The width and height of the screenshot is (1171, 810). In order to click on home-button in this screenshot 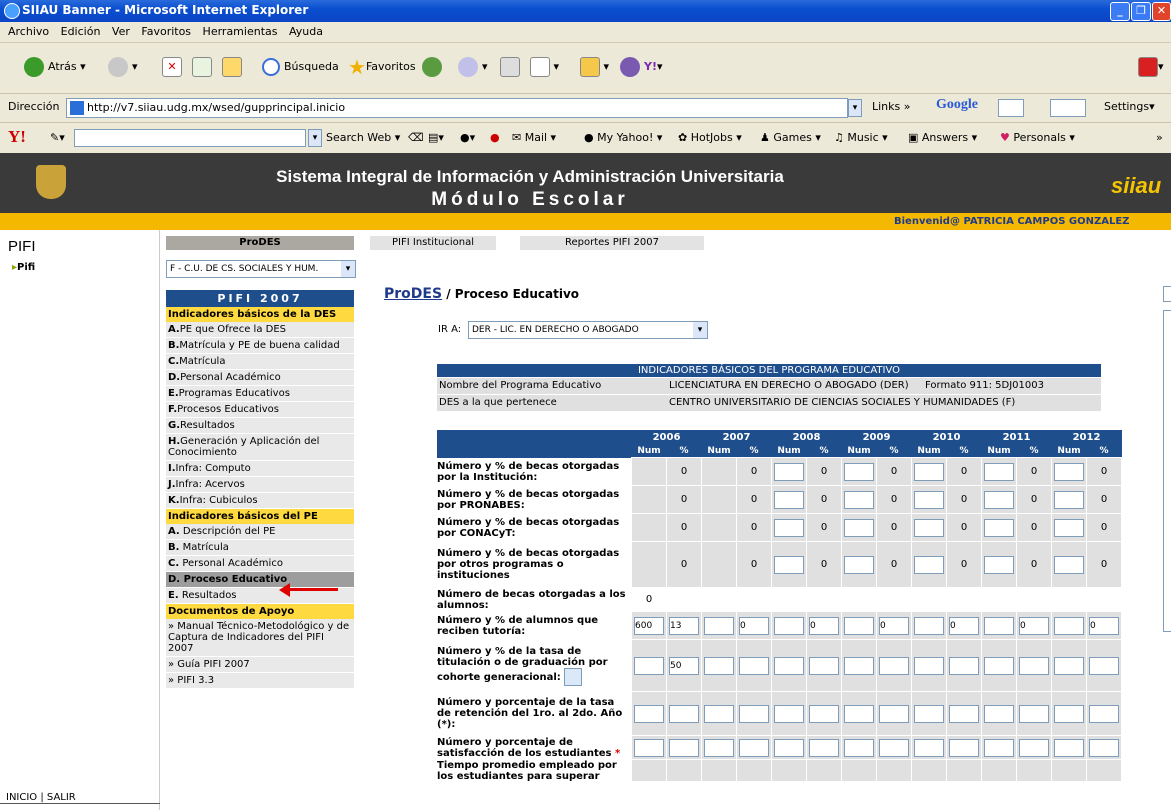, I will do `click(232, 67)`.